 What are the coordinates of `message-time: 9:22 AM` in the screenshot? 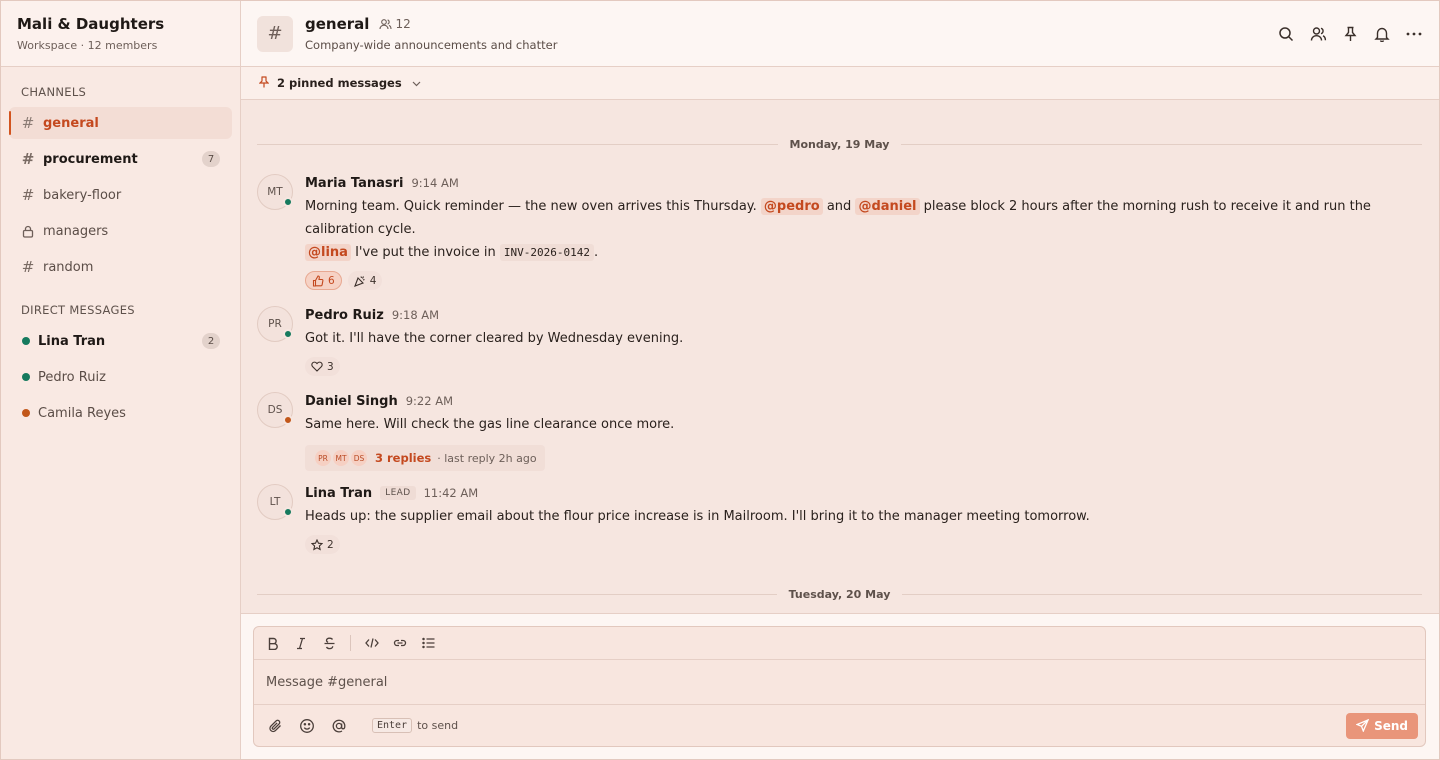 It's located at (429, 401).